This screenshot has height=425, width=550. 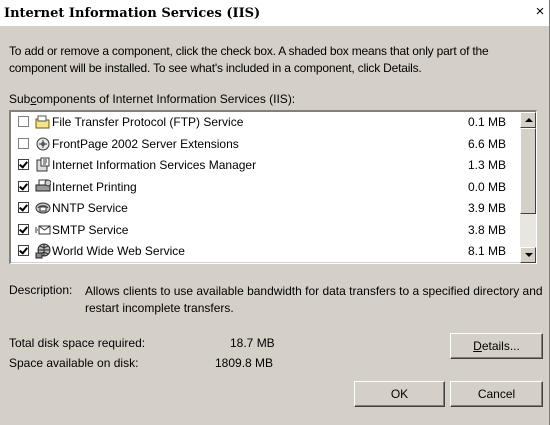 What do you see at coordinates (487, 186) in the screenshot?
I see `component-size: 0.0 MB` at bounding box center [487, 186].